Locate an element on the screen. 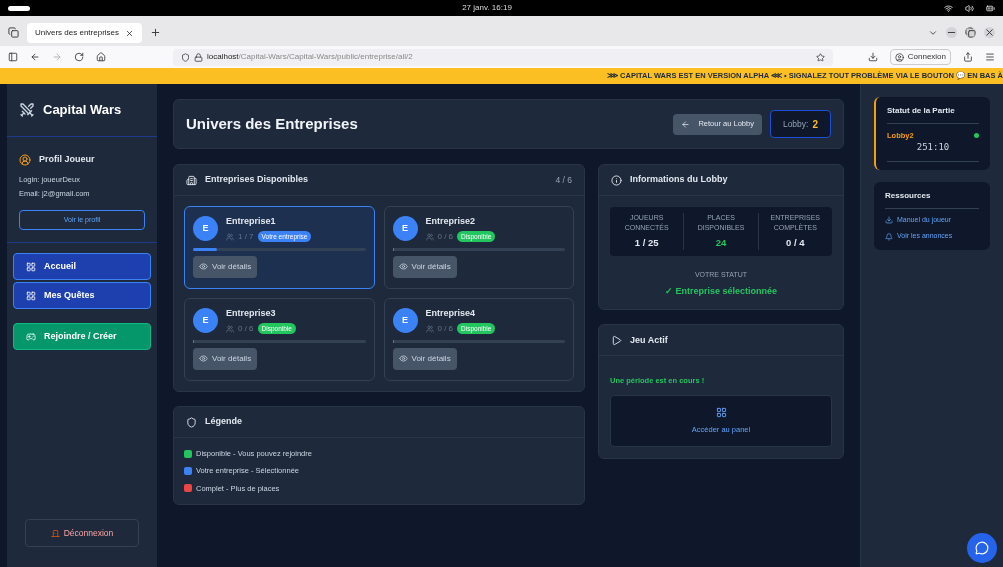  swords-icon is located at coordinates (27, 110).